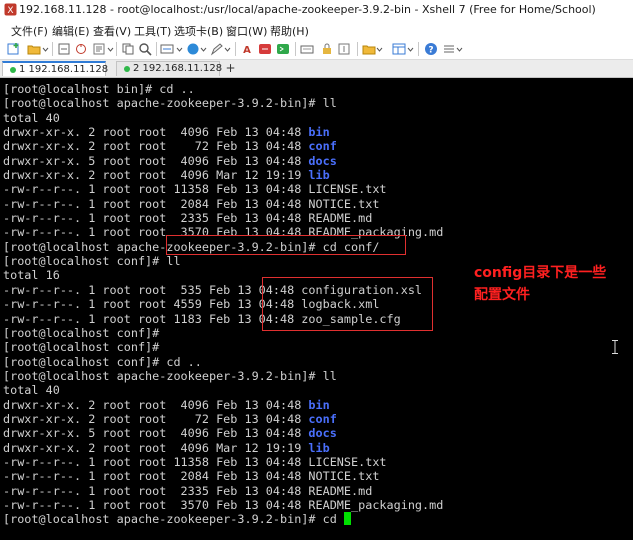 Image resolution: width=633 pixels, height=540 pixels. I want to click on color-scheme-icon, so click(193, 49).